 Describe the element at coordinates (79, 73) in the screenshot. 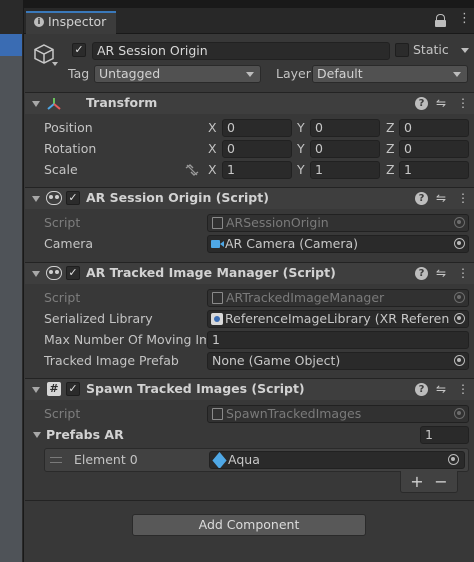

I see `tag-label: Tag` at that location.